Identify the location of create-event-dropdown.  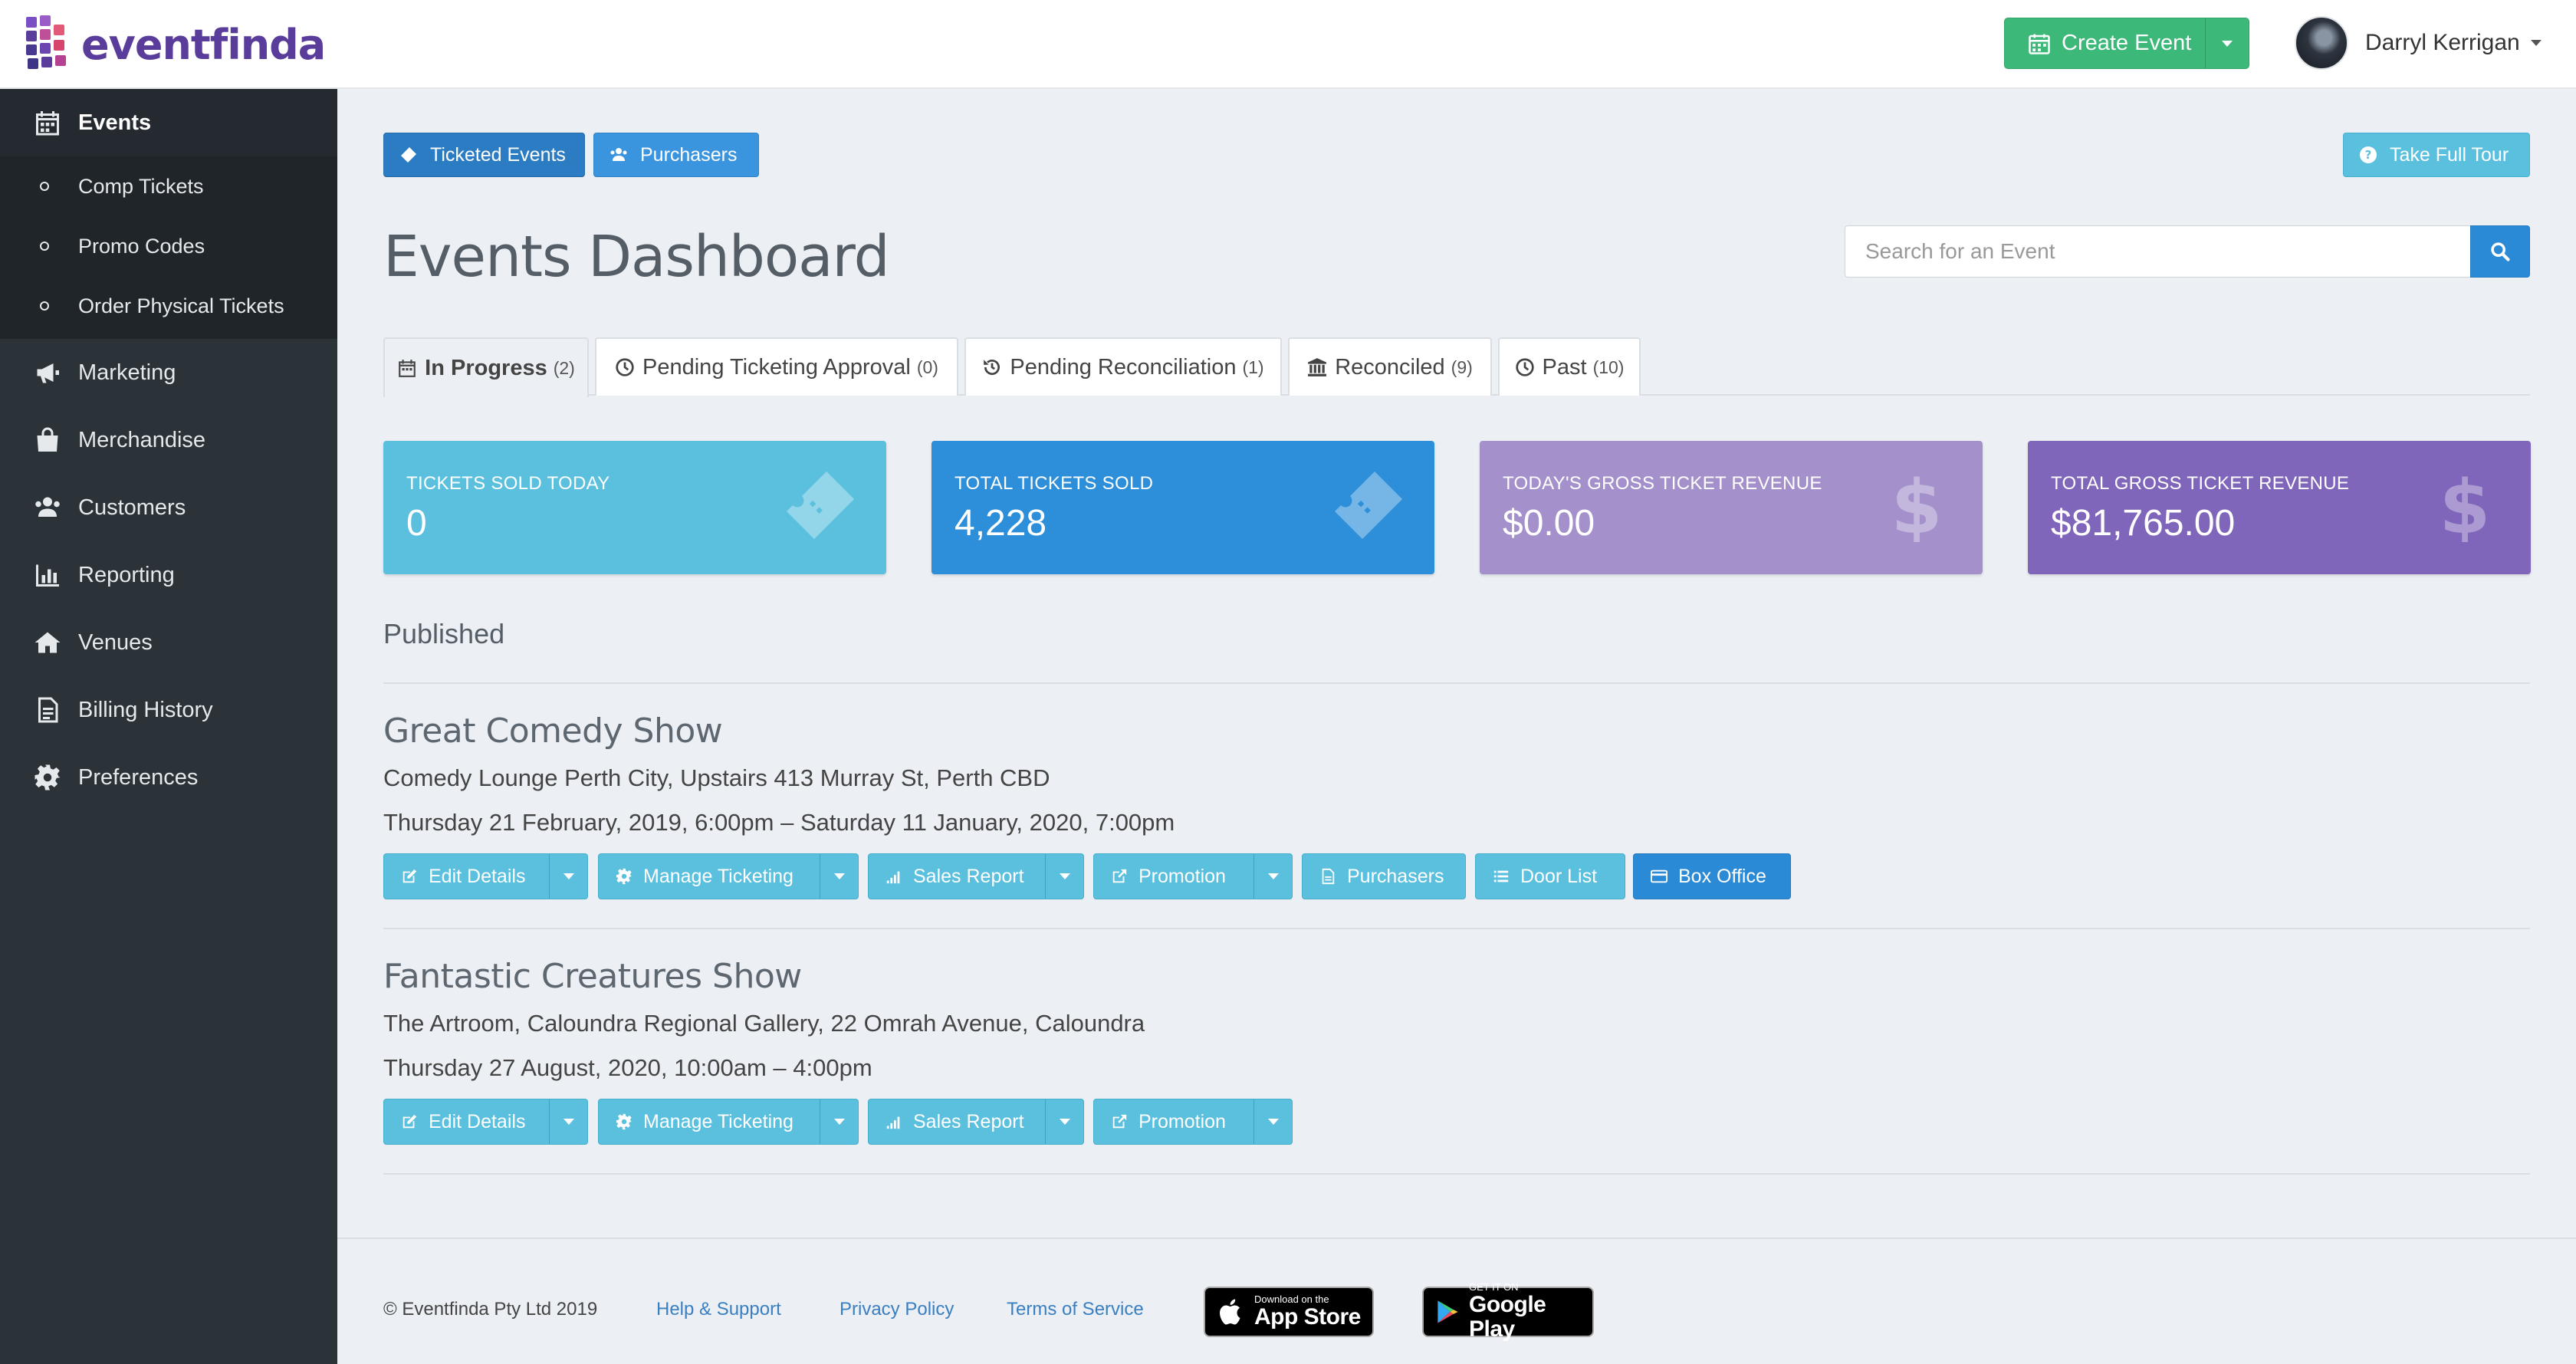
(2227, 43).